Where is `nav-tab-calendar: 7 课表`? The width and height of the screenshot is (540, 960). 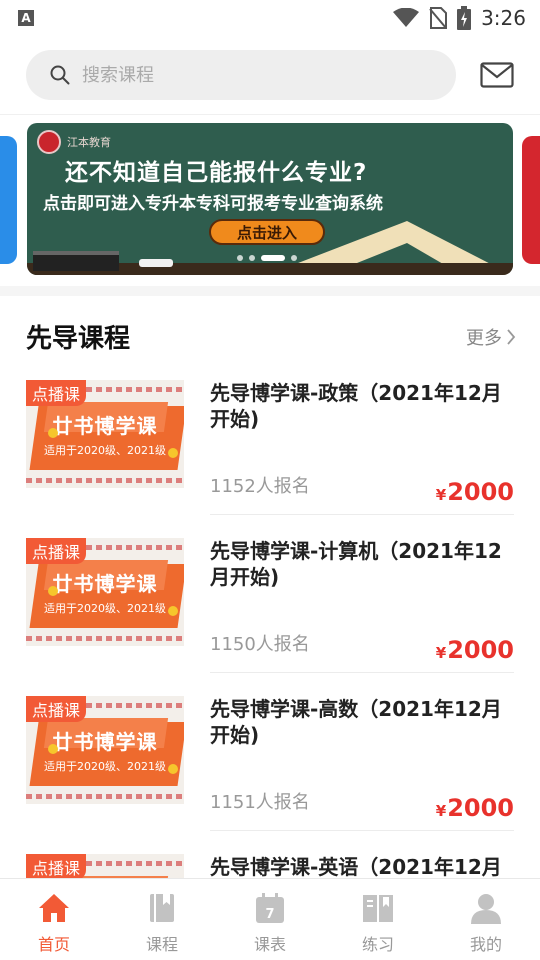
nav-tab-calendar: 7 课表 is located at coordinates (270, 919).